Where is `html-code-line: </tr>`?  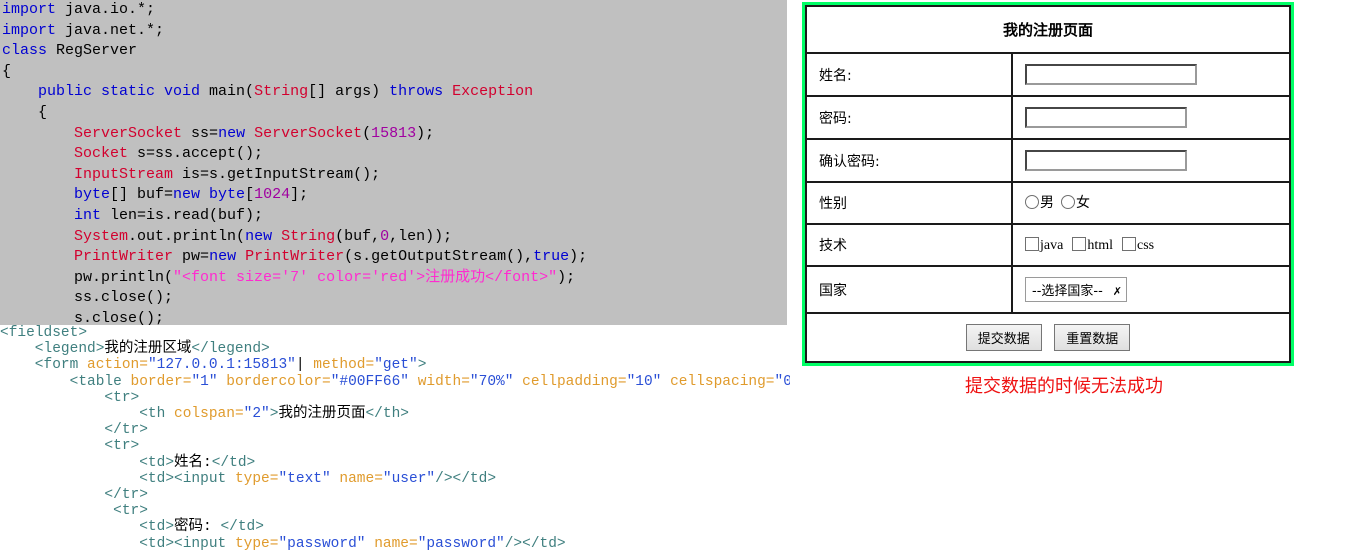 html-code-line: </tr> is located at coordinates (395, 495).